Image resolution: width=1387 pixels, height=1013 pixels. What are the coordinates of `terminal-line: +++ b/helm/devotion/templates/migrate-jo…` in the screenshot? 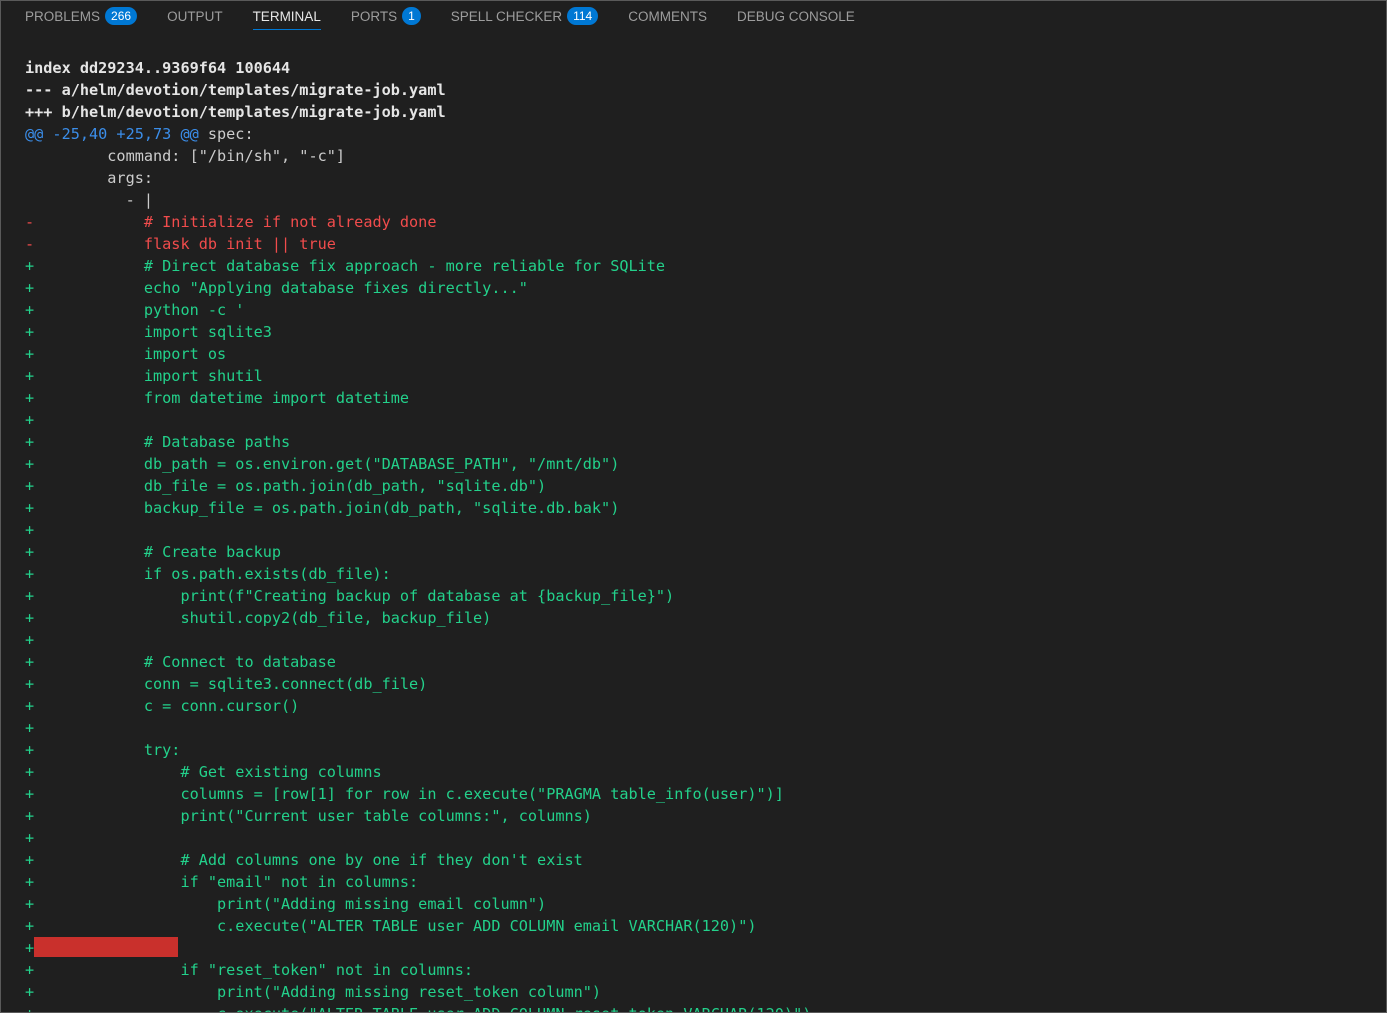 It's located at (705, 112).